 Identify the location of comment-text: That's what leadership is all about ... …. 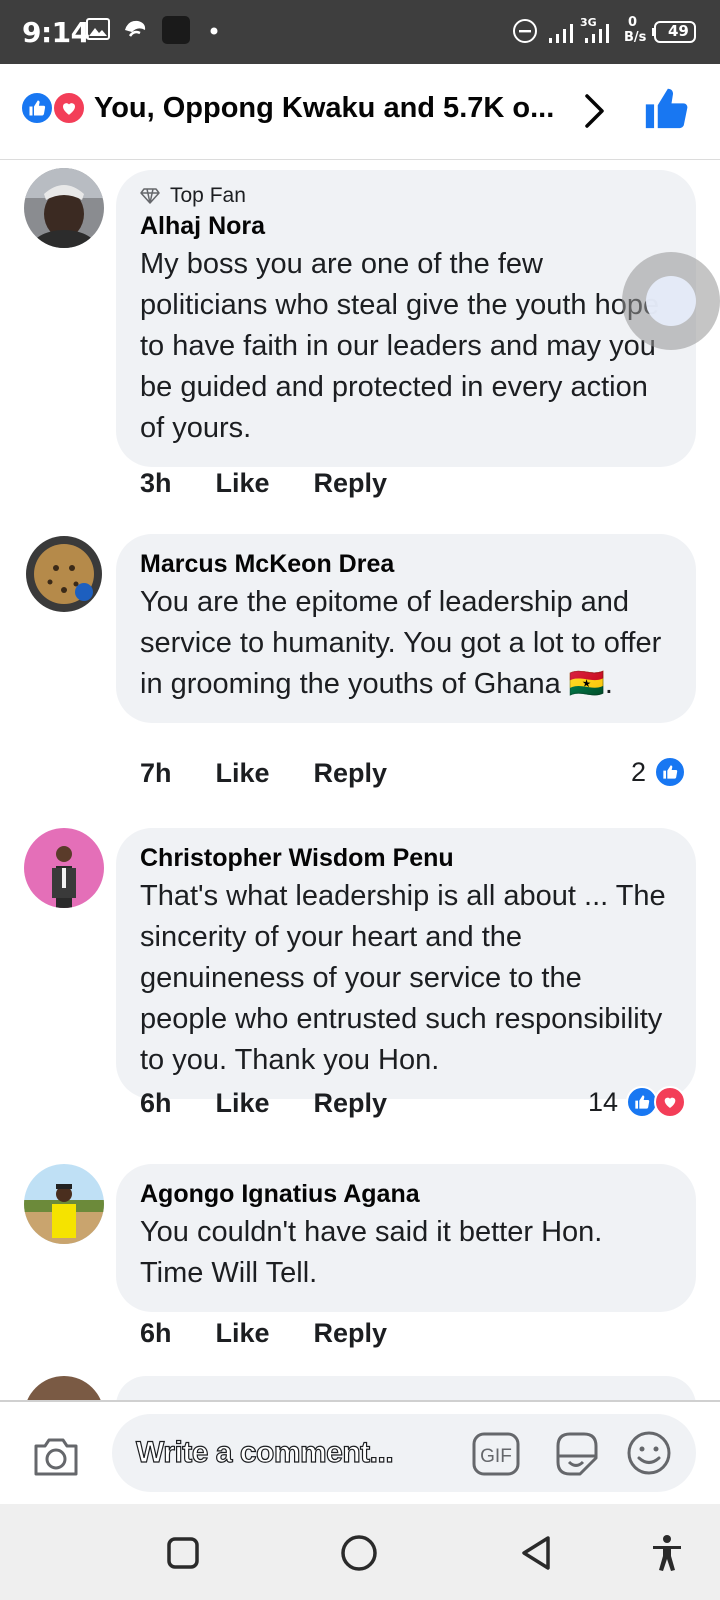
(403, 978).